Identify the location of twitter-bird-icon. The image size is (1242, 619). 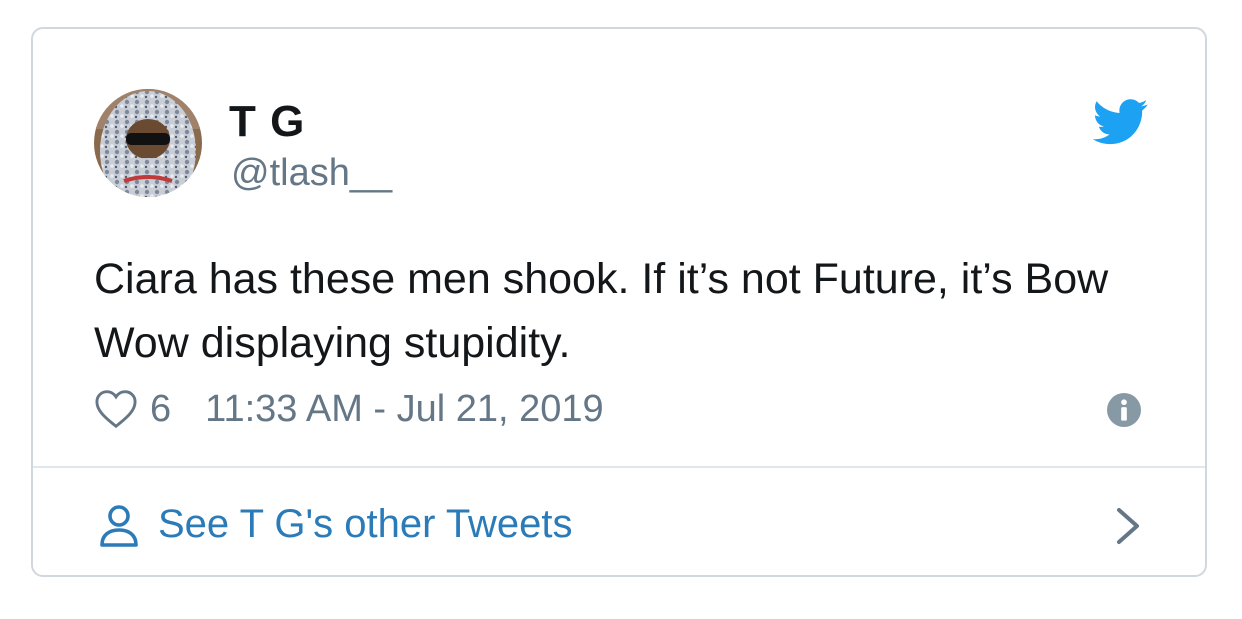
(1121, 122).